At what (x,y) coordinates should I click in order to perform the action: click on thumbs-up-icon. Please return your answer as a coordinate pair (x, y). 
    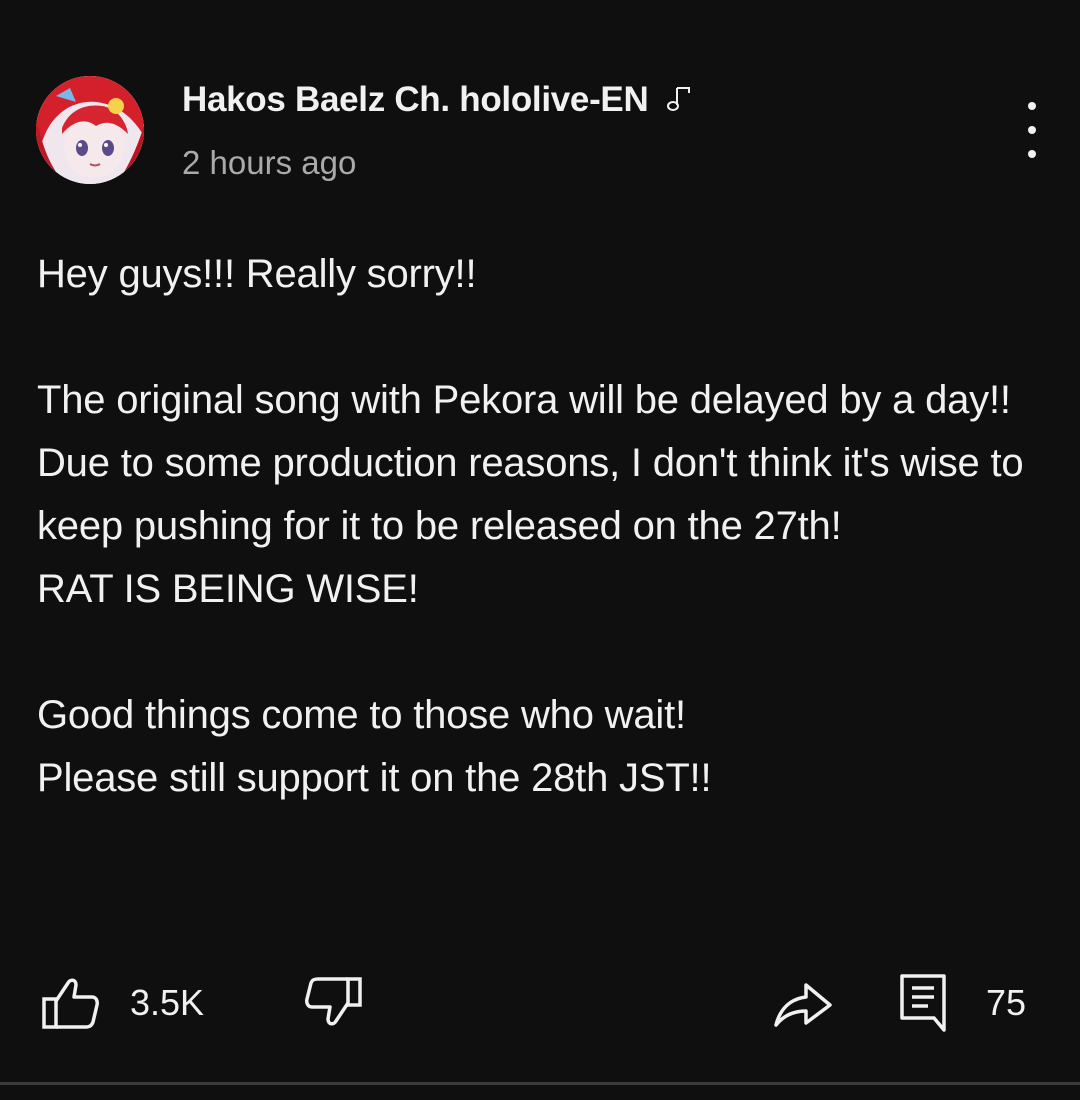
    Looking at the image, I should click on (70, 1003).